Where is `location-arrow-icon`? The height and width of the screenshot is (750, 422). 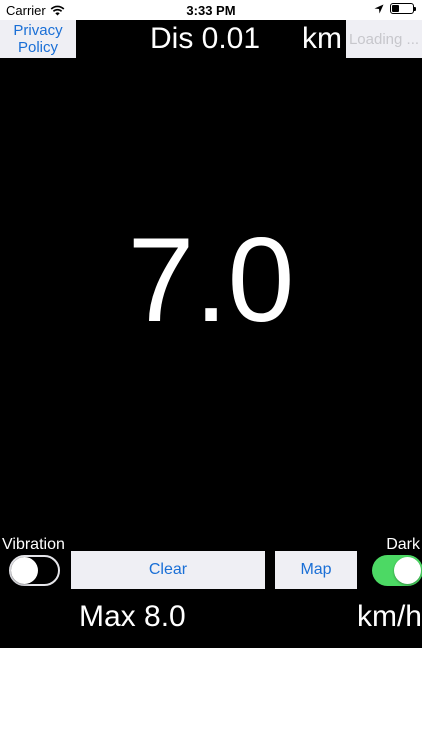
location-arrow-icon is located at coordinates (379, 8).